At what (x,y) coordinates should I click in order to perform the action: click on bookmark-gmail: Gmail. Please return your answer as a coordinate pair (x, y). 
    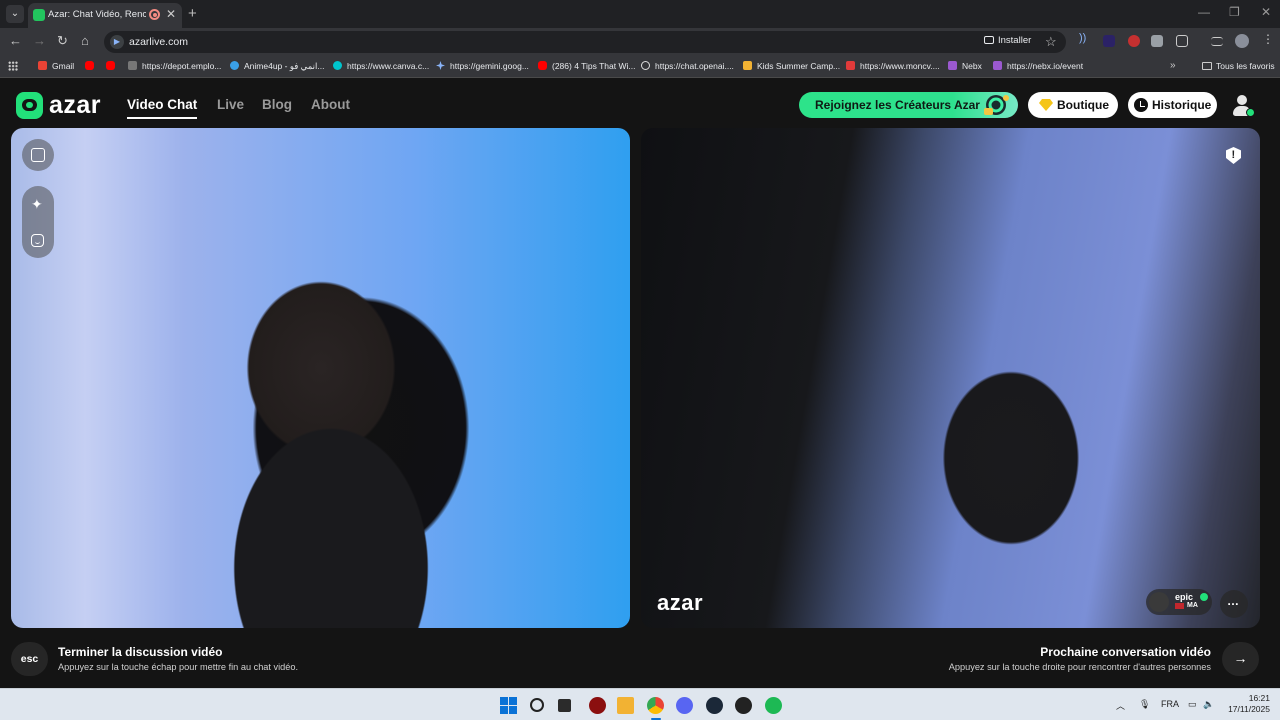
    Looking at the image, I should click on (56, 66).